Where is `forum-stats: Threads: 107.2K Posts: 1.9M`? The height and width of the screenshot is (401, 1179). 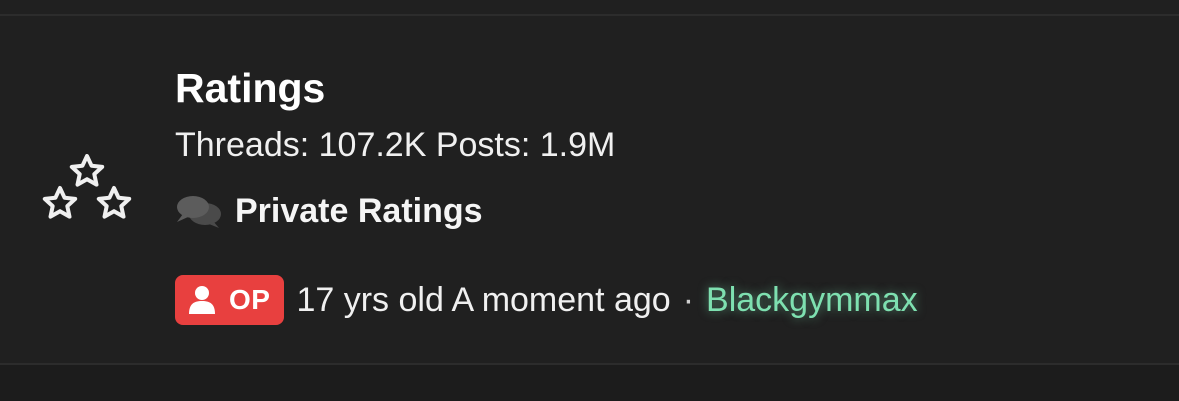
forum-stats: Threads: 107.2K Posts: 1.9M is located at coordinates (395, 145).